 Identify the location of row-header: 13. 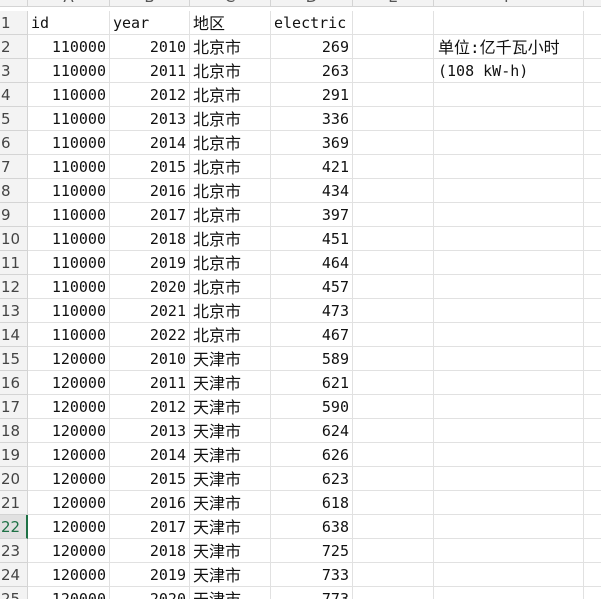
(14, 311).